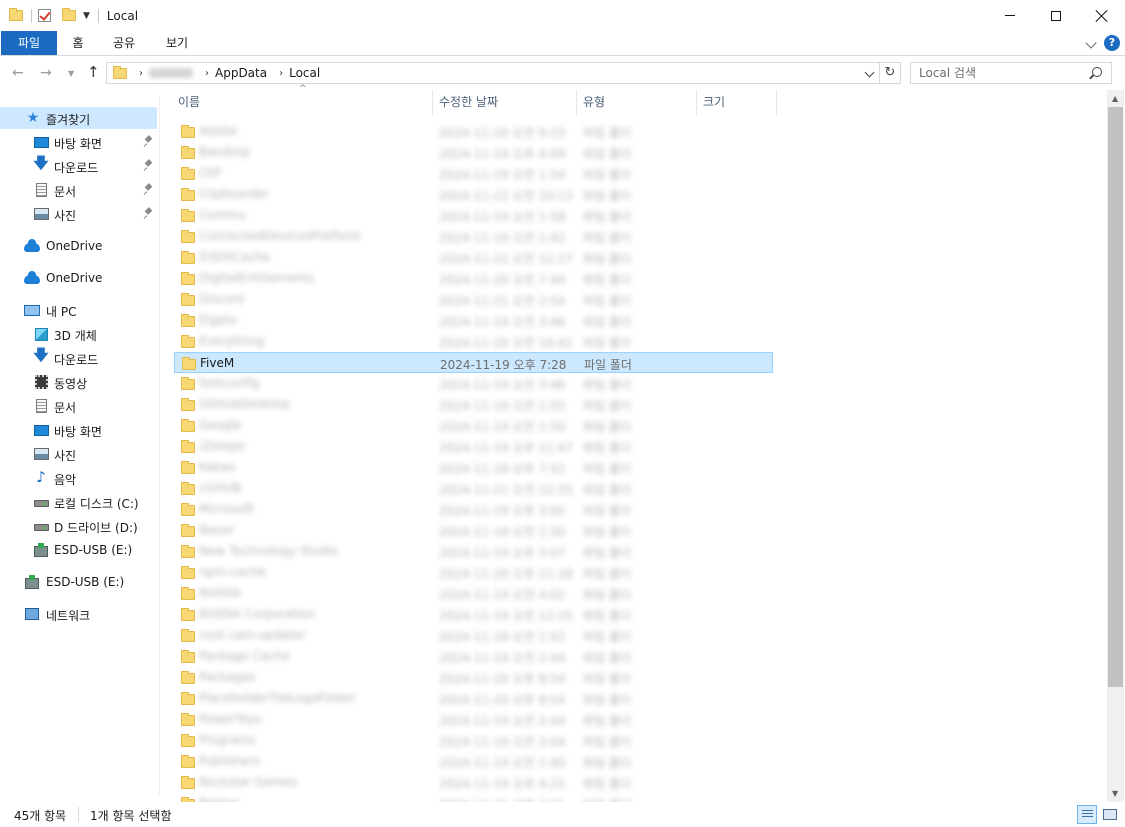  Describe the element at coordinates (171, 73) in the screenshot. I see `breadcrumb-user-redacted` at that location.